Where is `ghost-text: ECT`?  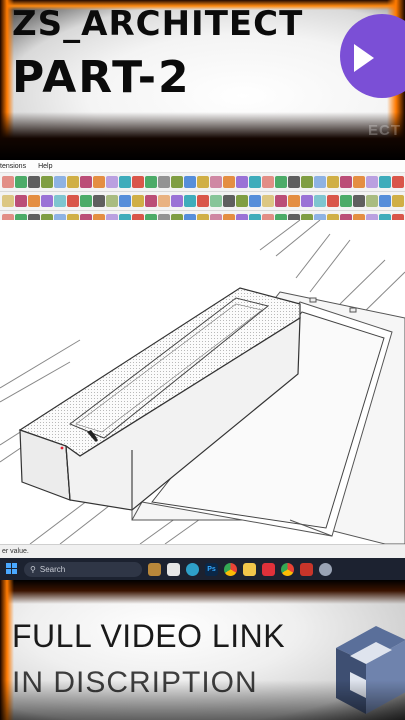
ghost-text: ECT is located at coordinates (384, 130).